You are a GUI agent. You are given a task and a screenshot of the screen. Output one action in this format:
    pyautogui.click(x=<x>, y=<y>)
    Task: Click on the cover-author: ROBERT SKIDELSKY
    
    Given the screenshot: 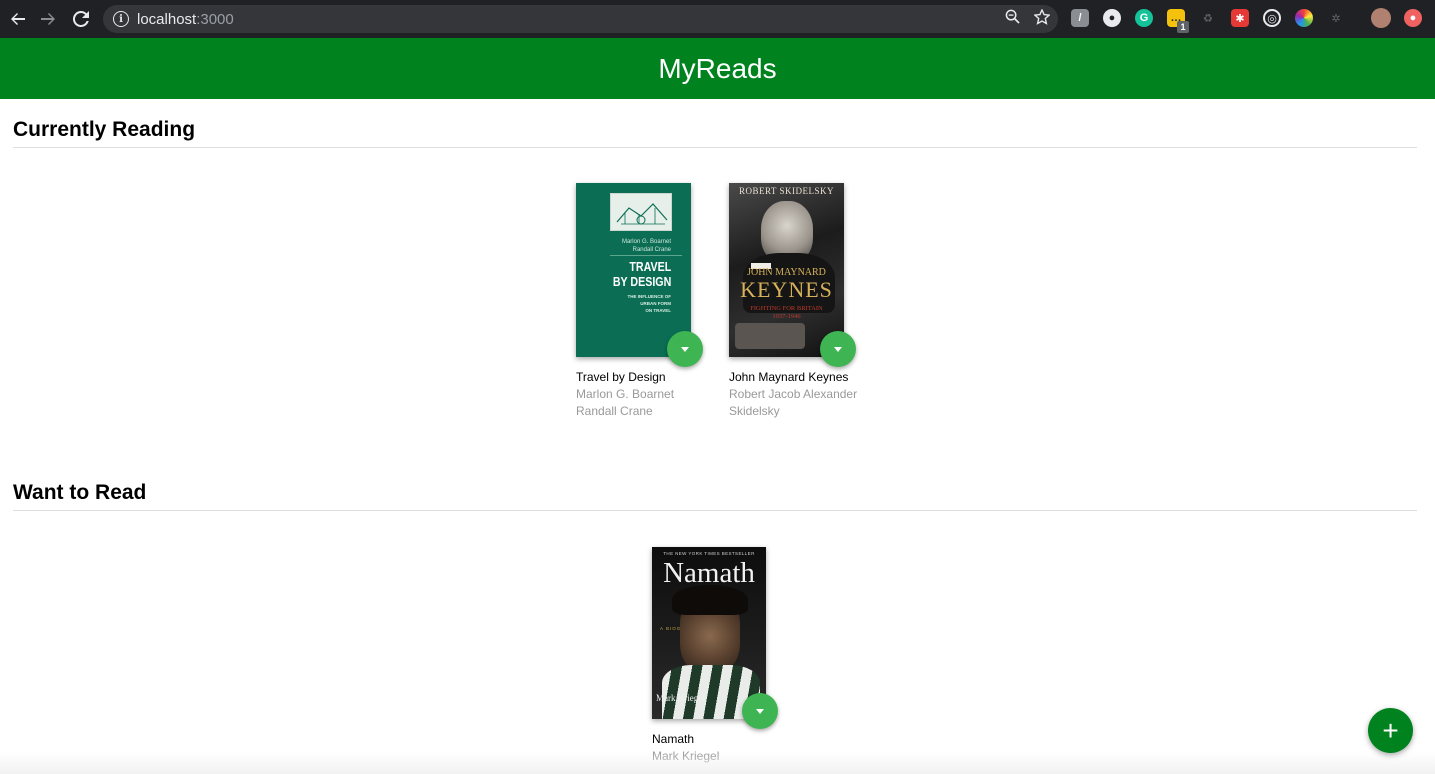 What is the action you would take?
    pyautogui.click(x=786, y=191)
    